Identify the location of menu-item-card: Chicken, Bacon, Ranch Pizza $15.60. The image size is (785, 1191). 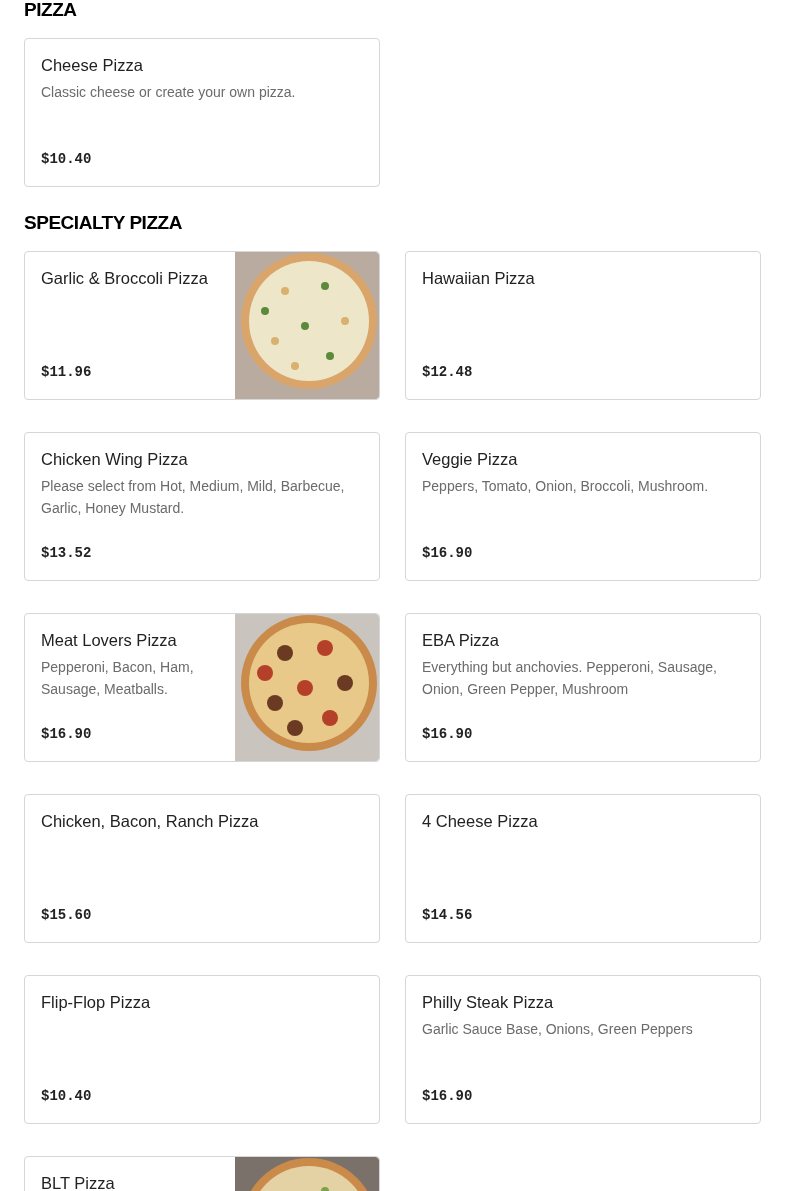
(202, 868).